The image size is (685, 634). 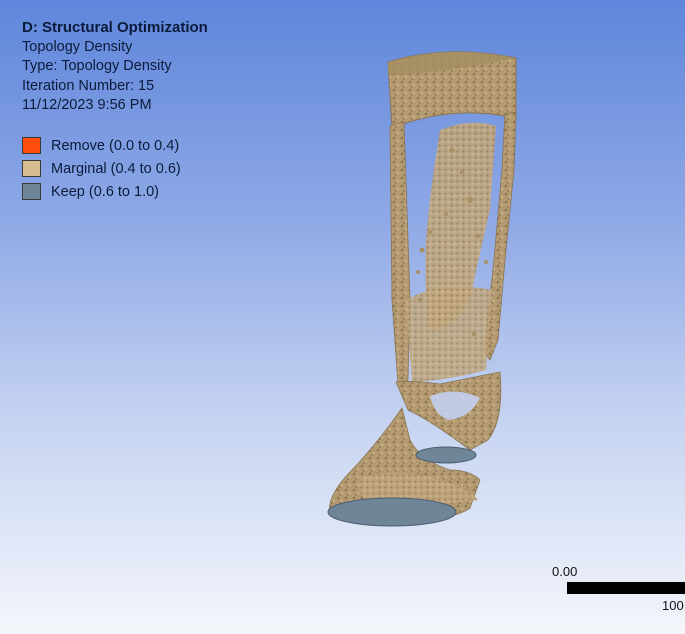 I want to click on scale-bar-line, so click(x=626, y=588).